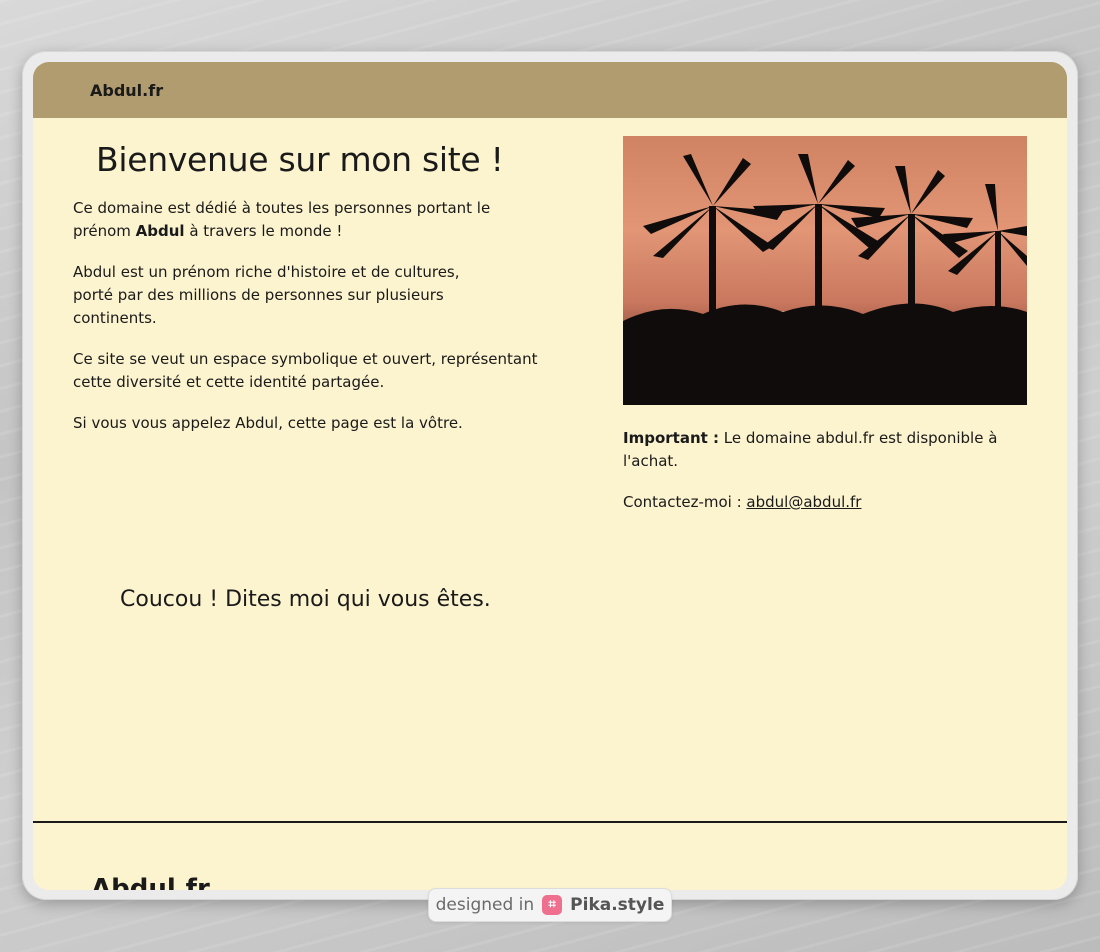  What do you see at coordinates (671, 438) in the screenshot?
I see `important-label: Important :` at bounding box center [671, 438].